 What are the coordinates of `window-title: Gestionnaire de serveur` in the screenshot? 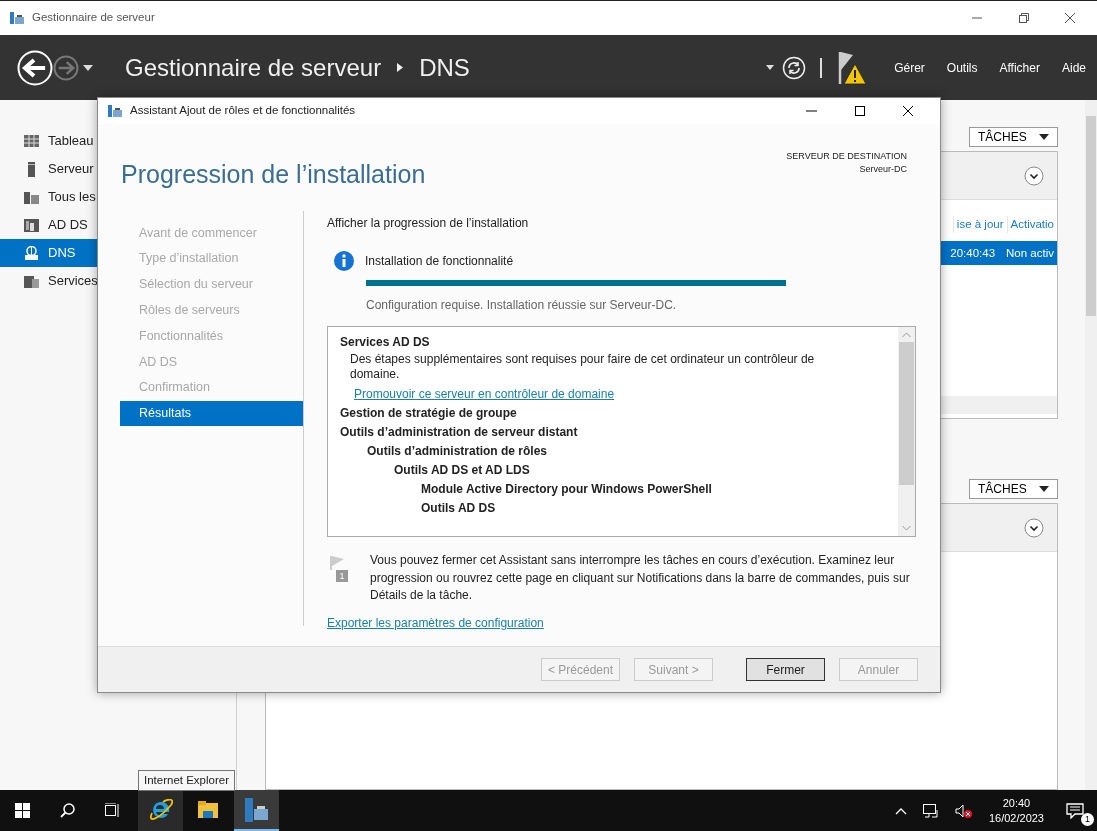 It's located at (93, 18).